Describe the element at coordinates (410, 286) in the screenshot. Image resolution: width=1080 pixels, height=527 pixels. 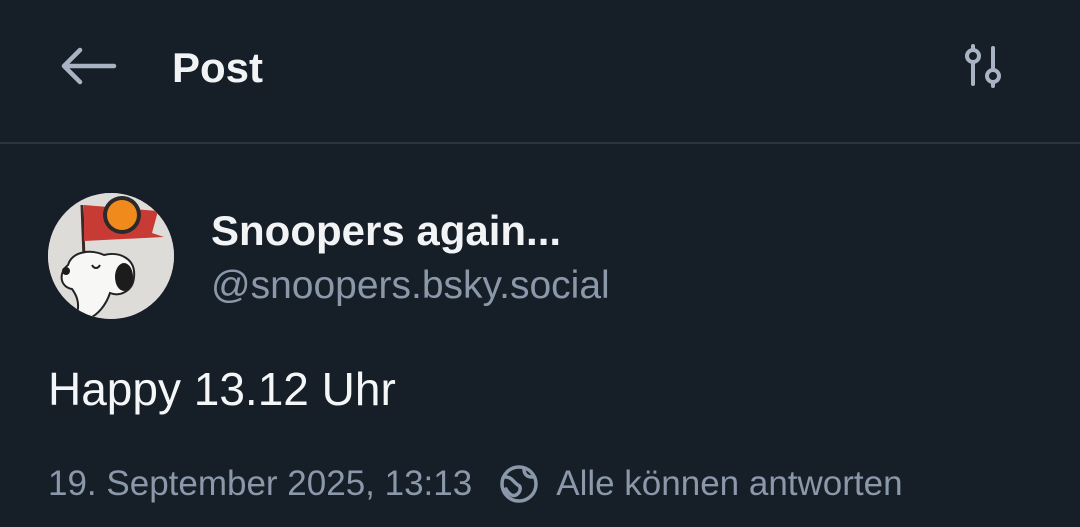
I see `author-handle: @snoopers.bsky.social` at that location.